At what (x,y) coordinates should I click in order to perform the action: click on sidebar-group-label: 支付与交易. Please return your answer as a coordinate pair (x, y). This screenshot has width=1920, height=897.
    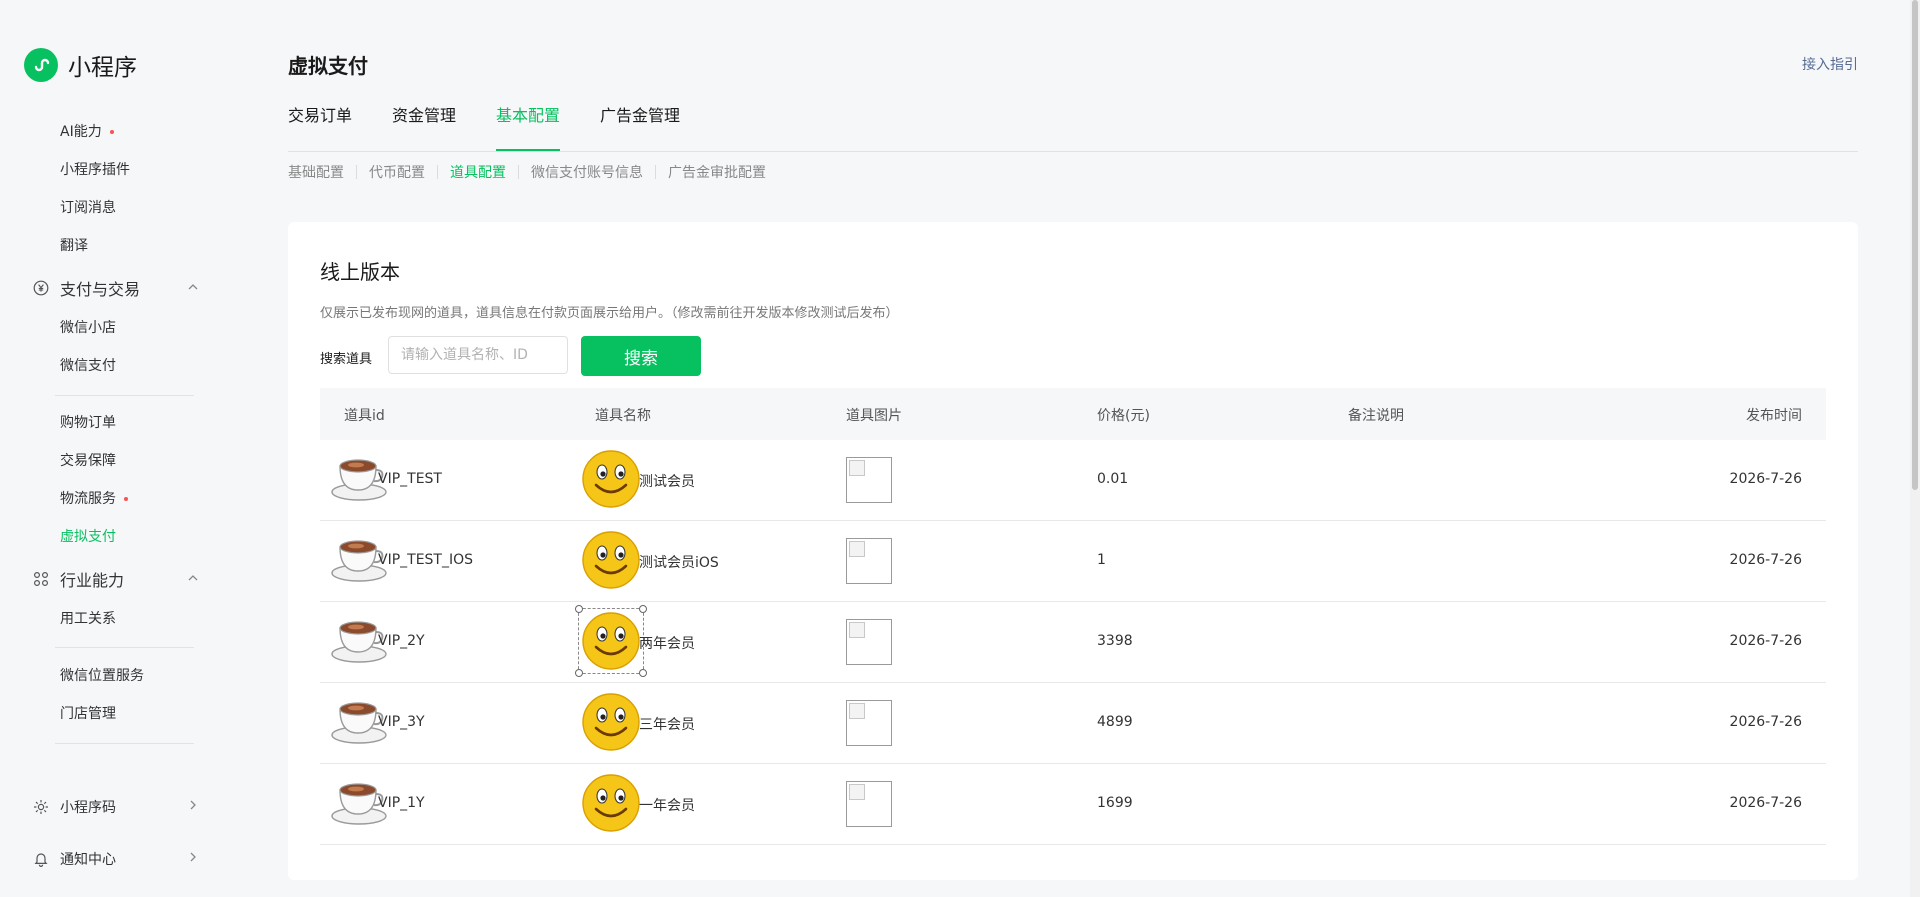
    Looking at the image, I should click on (100, 289).